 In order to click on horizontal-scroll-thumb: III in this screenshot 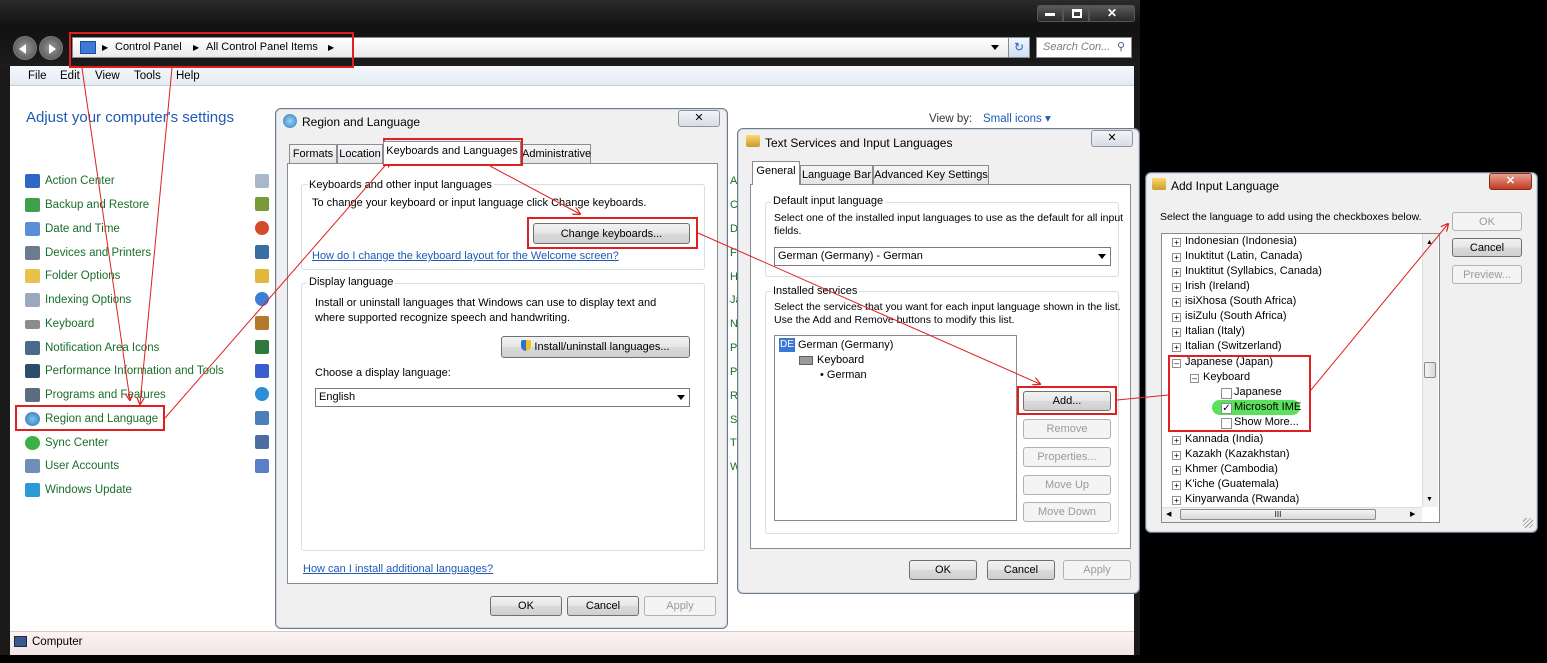, I will do `click(1278, 514)`.